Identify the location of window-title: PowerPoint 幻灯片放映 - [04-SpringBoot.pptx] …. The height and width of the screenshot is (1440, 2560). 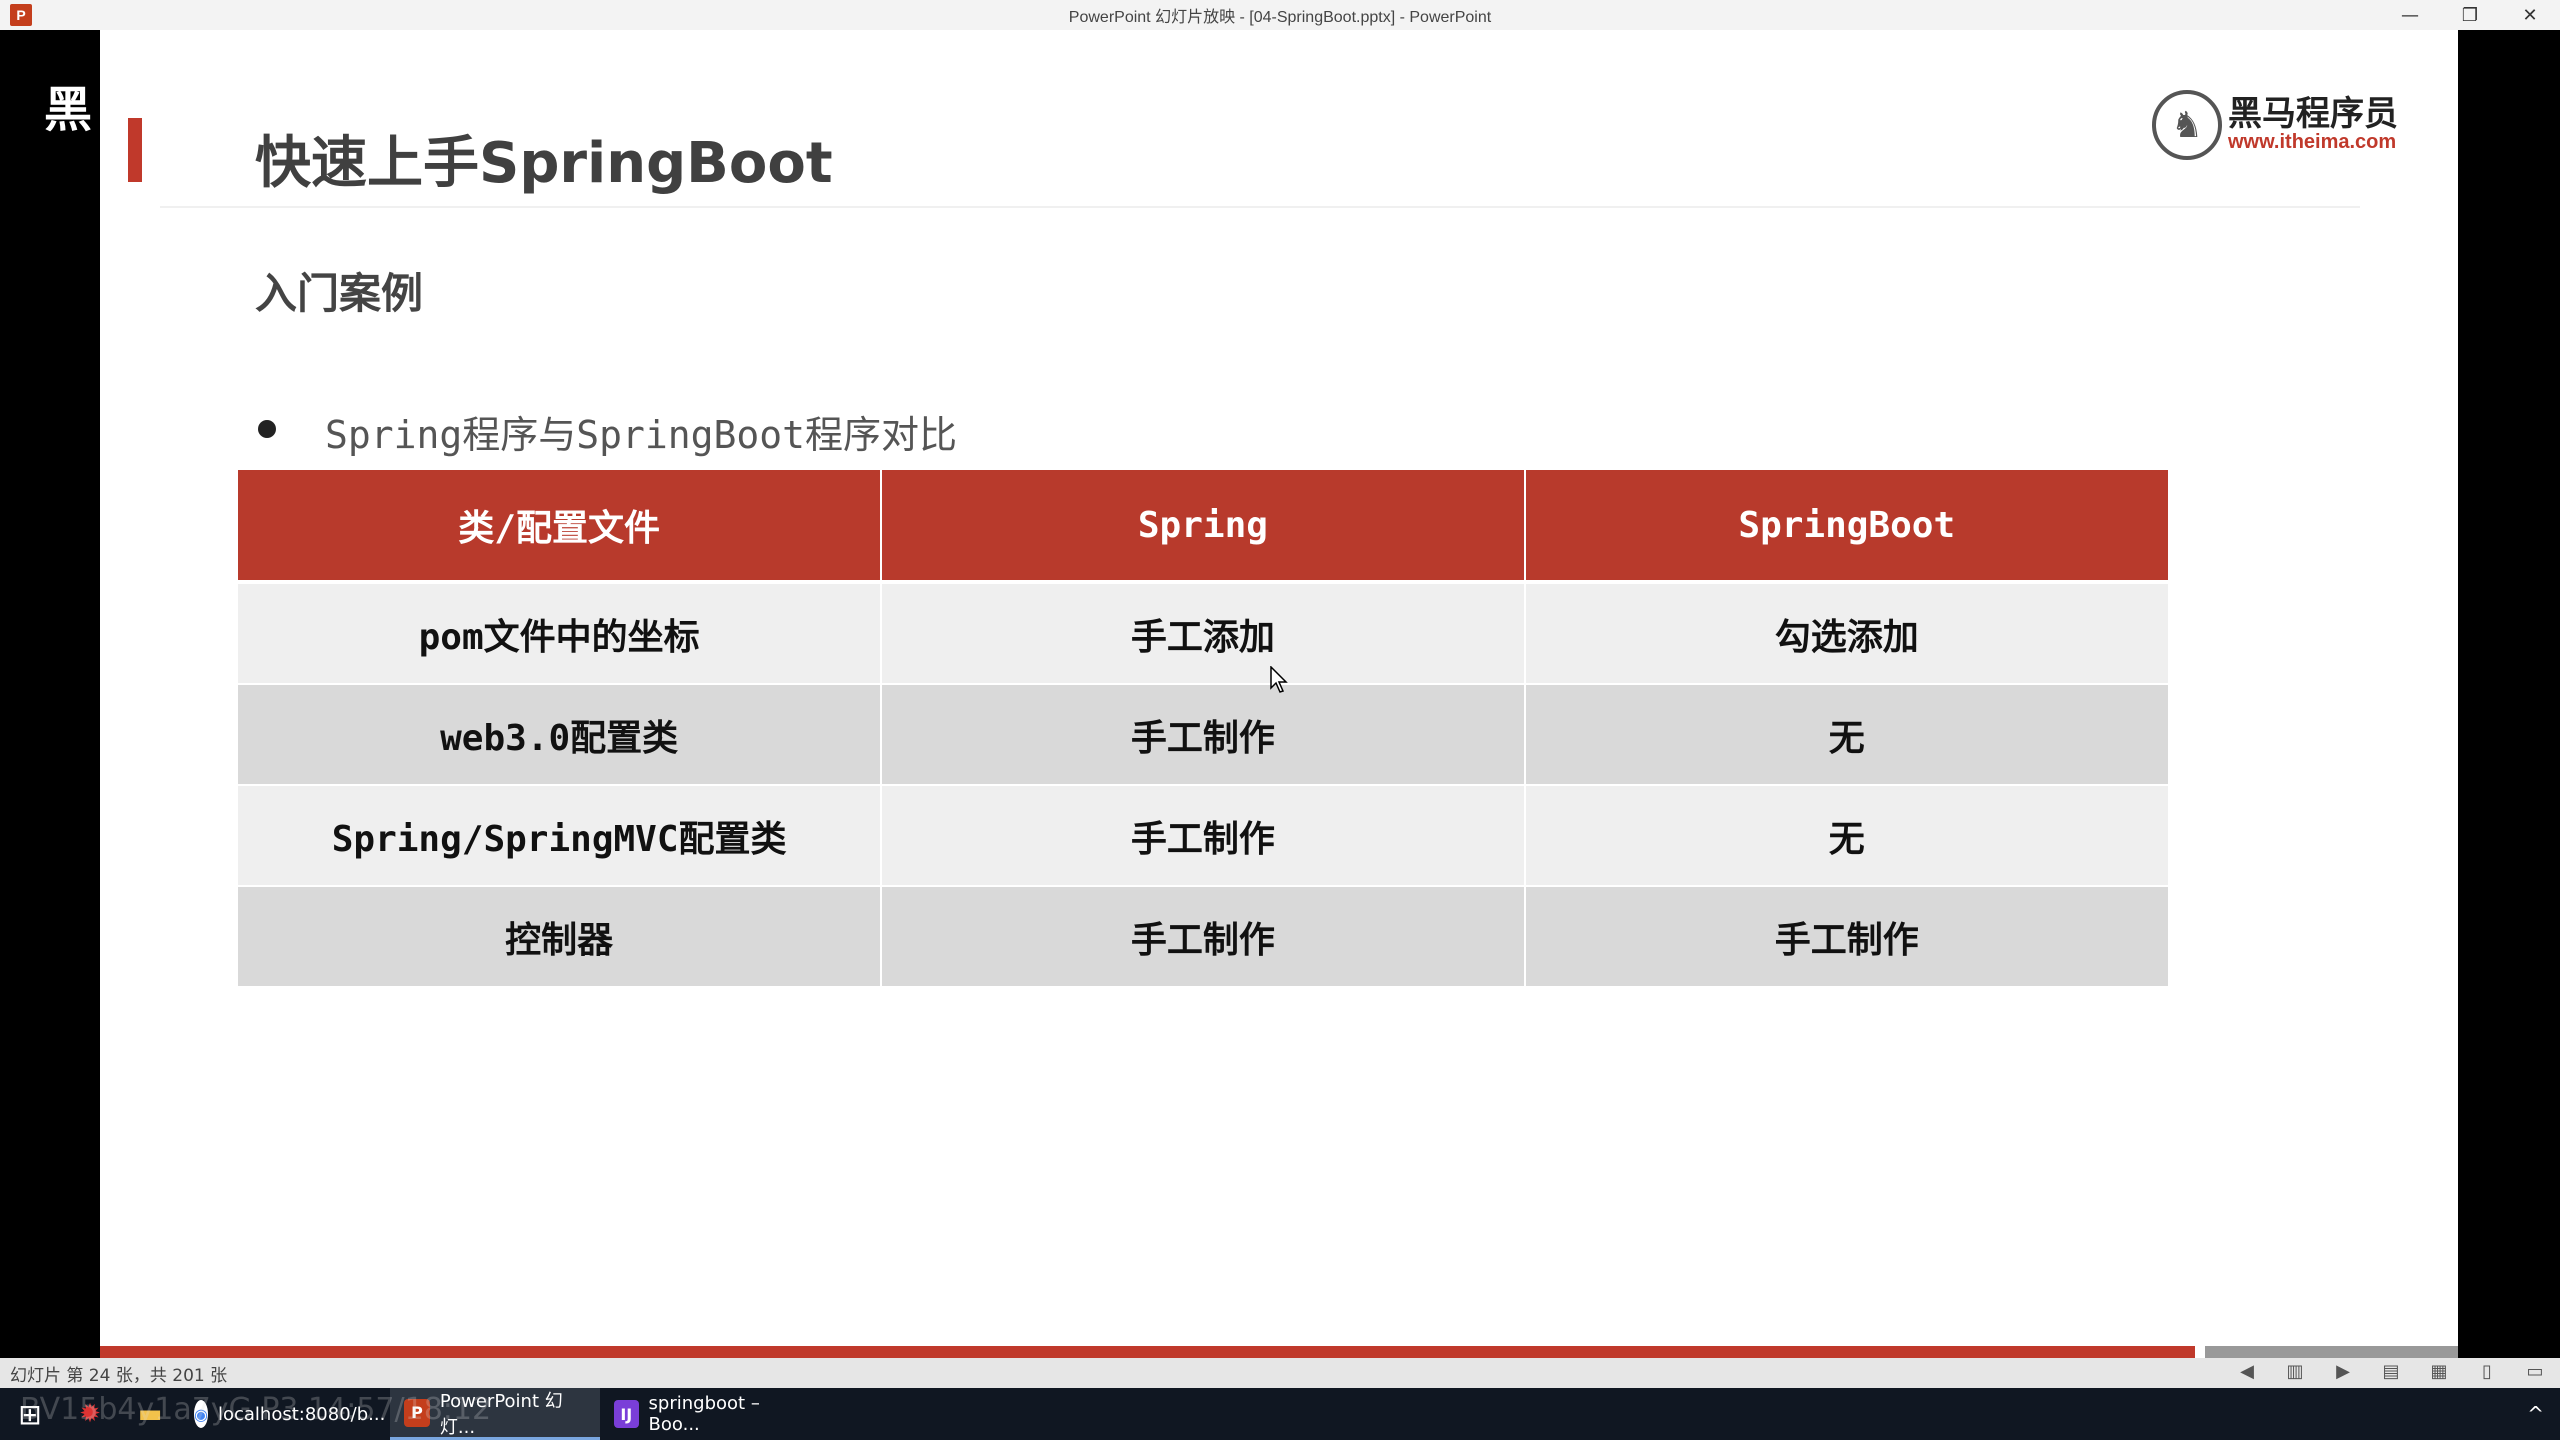
(1280, 17).